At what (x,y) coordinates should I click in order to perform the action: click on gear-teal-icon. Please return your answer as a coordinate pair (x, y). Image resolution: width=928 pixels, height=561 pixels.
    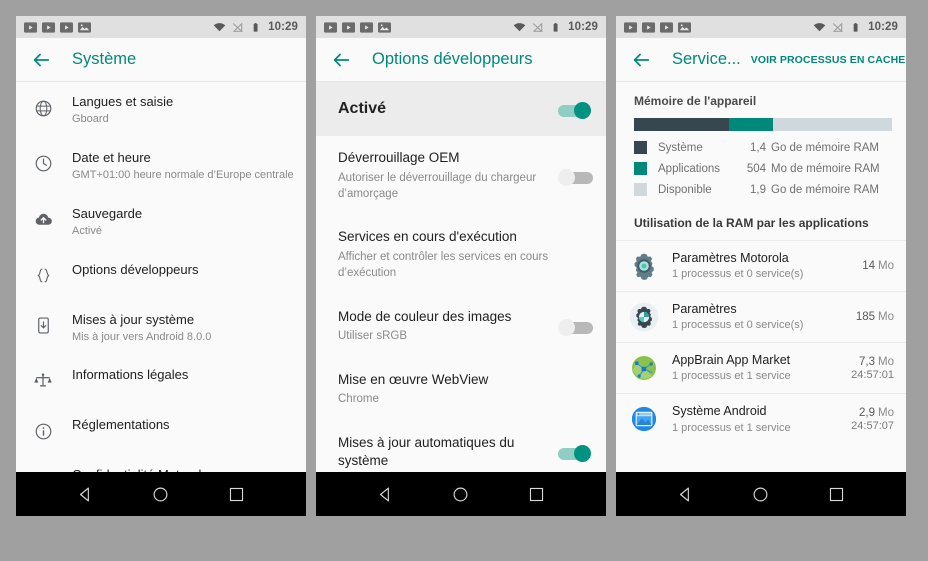
    Looking at the image, I should click on (644, 267).